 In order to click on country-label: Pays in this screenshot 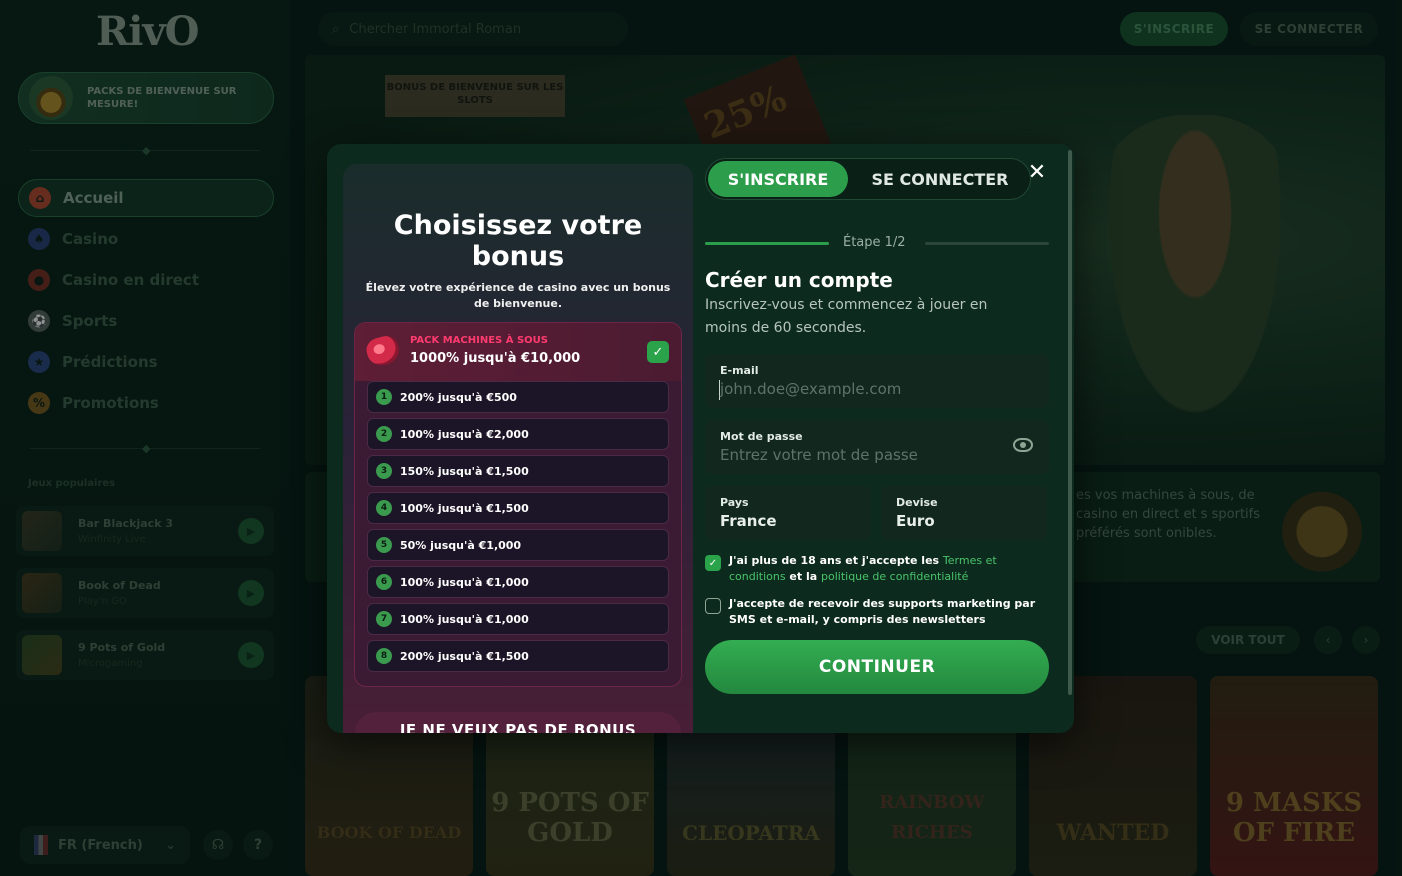, I will do `click(734, 502)`.